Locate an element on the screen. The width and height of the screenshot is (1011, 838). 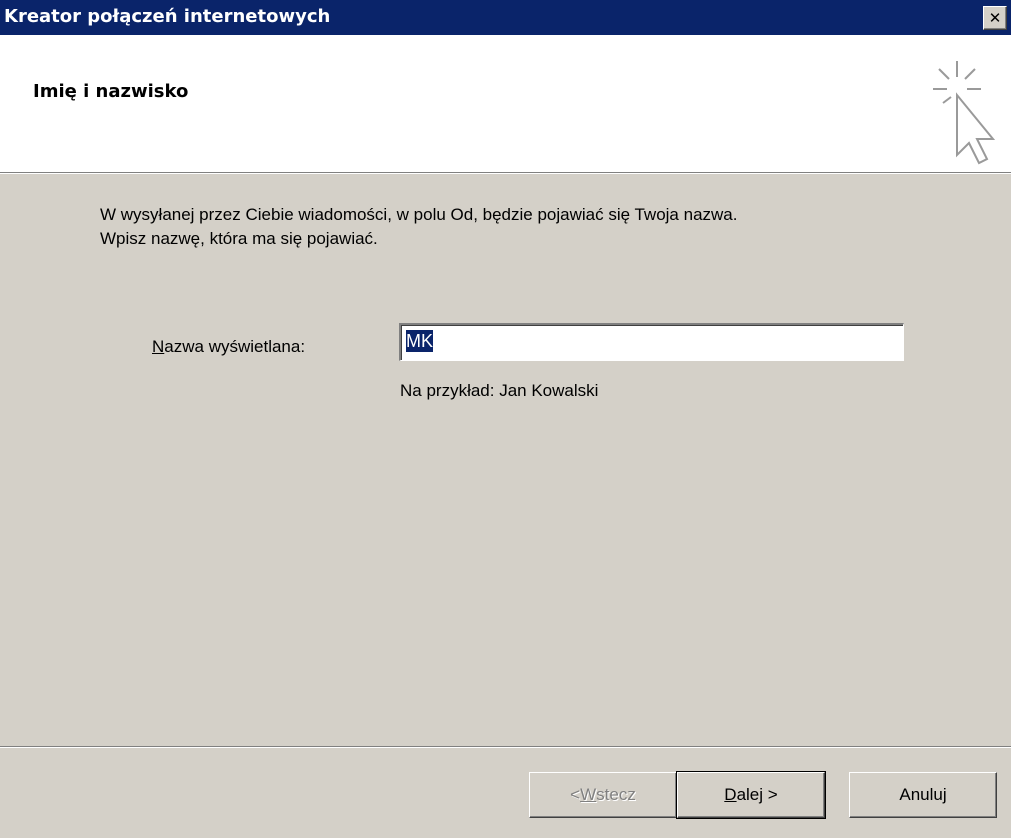
header-divider is located at coordinates (505, 173).